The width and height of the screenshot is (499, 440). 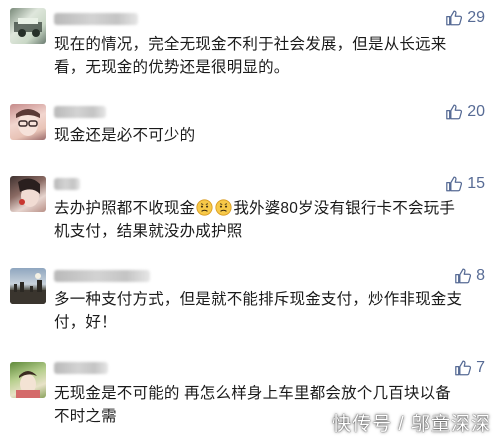 I want to click on comment-text-segment: 去办护照都不收现金, so click(x=125, y=208).